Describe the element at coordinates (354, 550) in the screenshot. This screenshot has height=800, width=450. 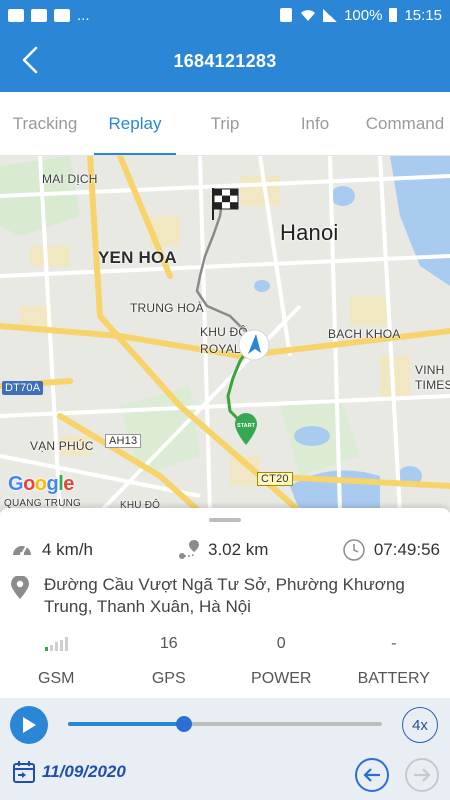
I see `clock-icon` at that location.